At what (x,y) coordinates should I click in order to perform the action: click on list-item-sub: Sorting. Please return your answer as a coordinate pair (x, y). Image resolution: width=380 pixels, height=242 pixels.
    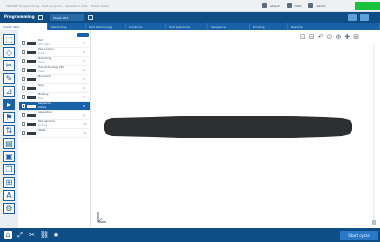
    Looking at the image, I should click on (43, 125).